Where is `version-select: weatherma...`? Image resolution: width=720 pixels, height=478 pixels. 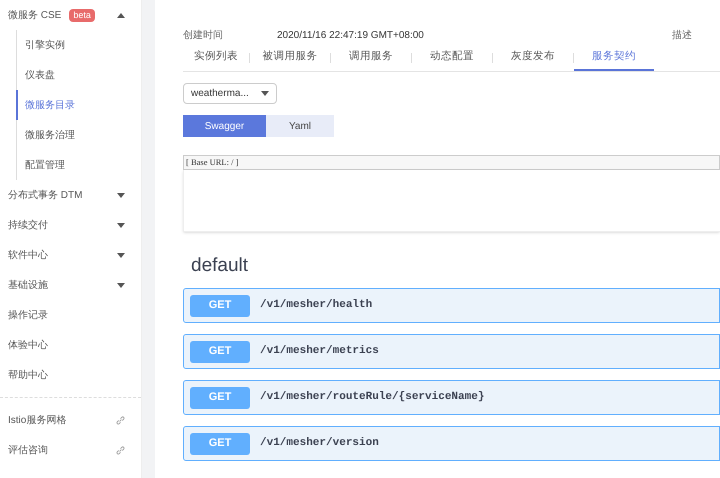
version-select: weatherma... is located at coordinates (230, 93).